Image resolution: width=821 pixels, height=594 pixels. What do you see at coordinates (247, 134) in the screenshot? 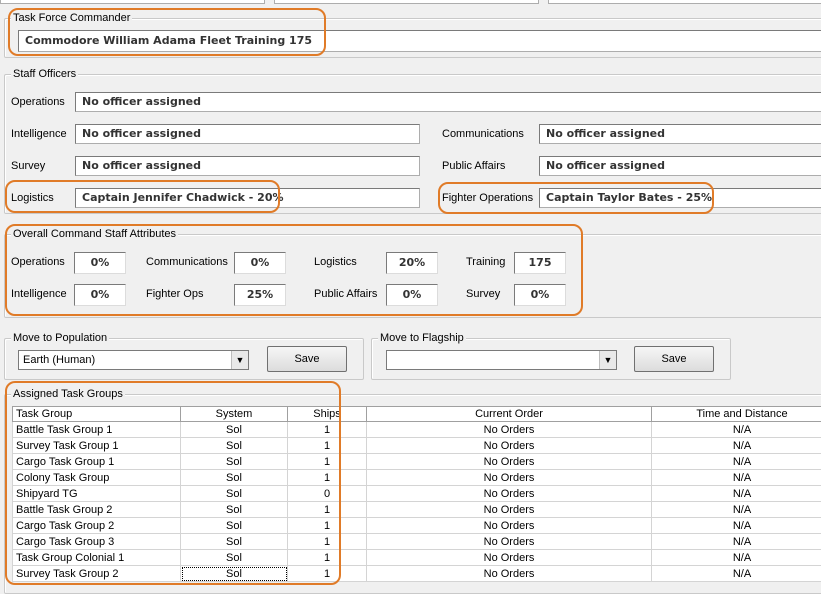
I see `staff-intelligence-field: No officer assigned` at bounding box center [247, 134].